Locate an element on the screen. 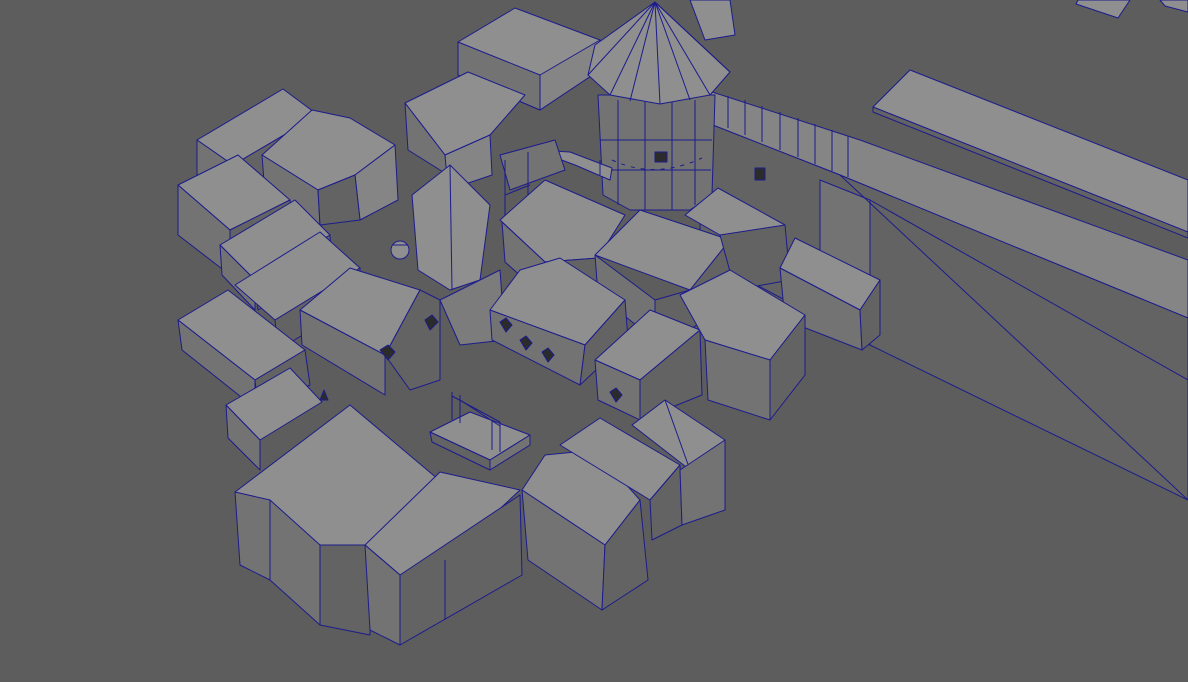  house-front-left is located at coordinates (402, 331).